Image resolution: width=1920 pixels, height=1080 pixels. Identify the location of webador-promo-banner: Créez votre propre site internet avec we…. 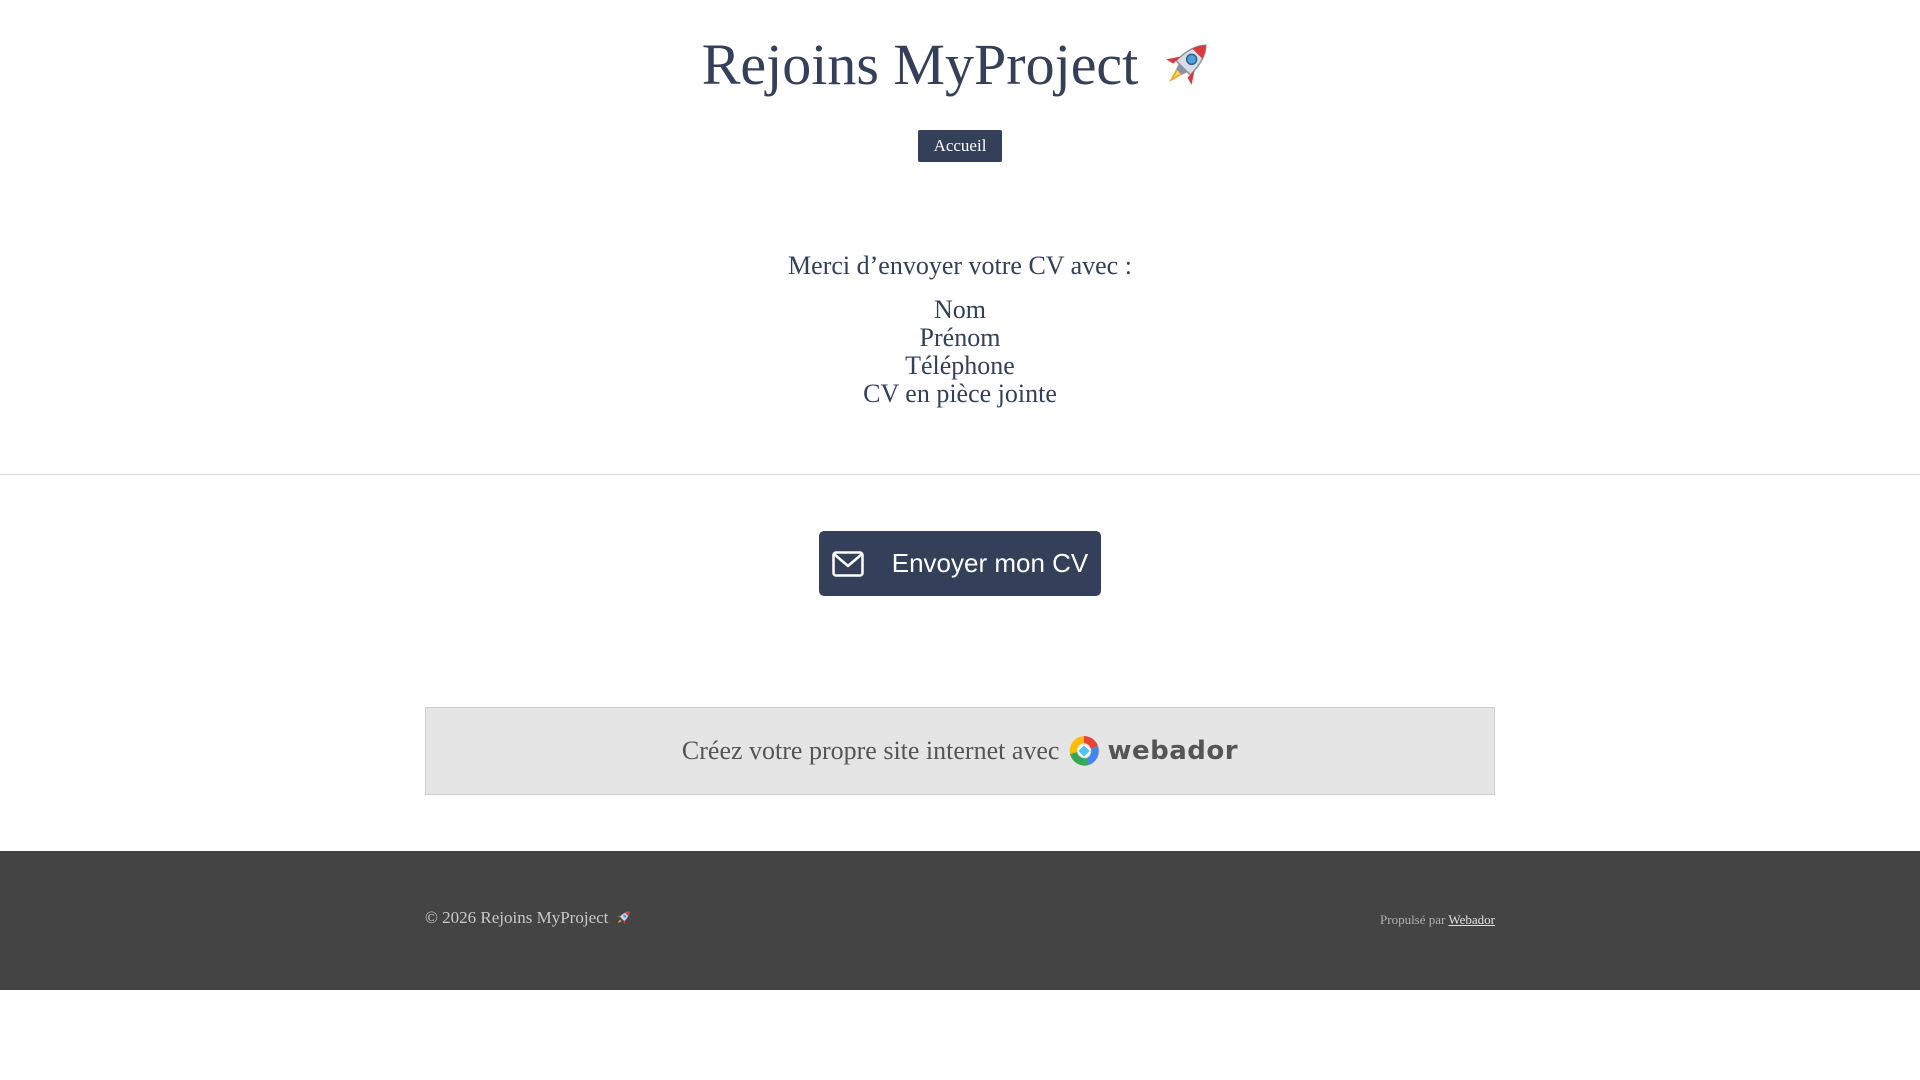
(960, 751).